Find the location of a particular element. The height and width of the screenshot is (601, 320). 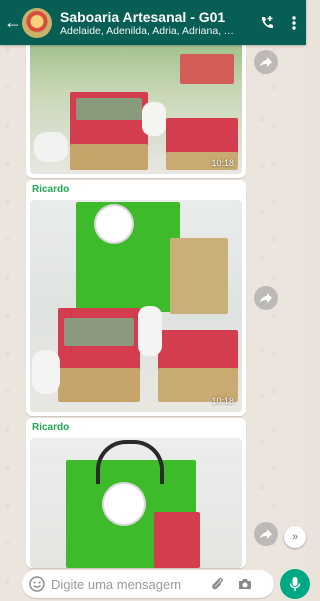

message-composer is located at coordinates (148, 584).